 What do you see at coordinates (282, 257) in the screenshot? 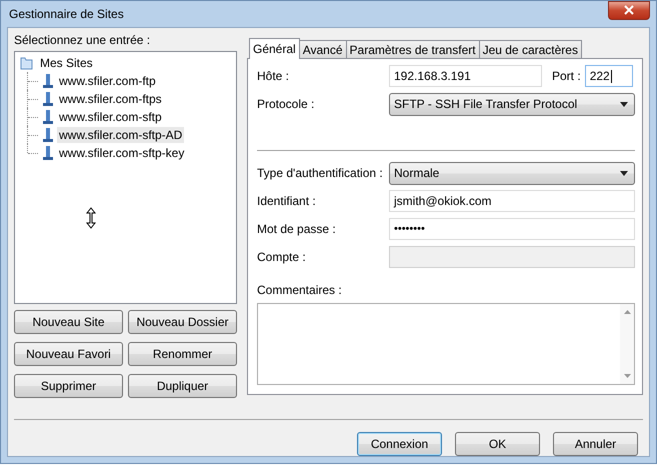
I see `field-label: Compte :` at bounding box center [282, 257].